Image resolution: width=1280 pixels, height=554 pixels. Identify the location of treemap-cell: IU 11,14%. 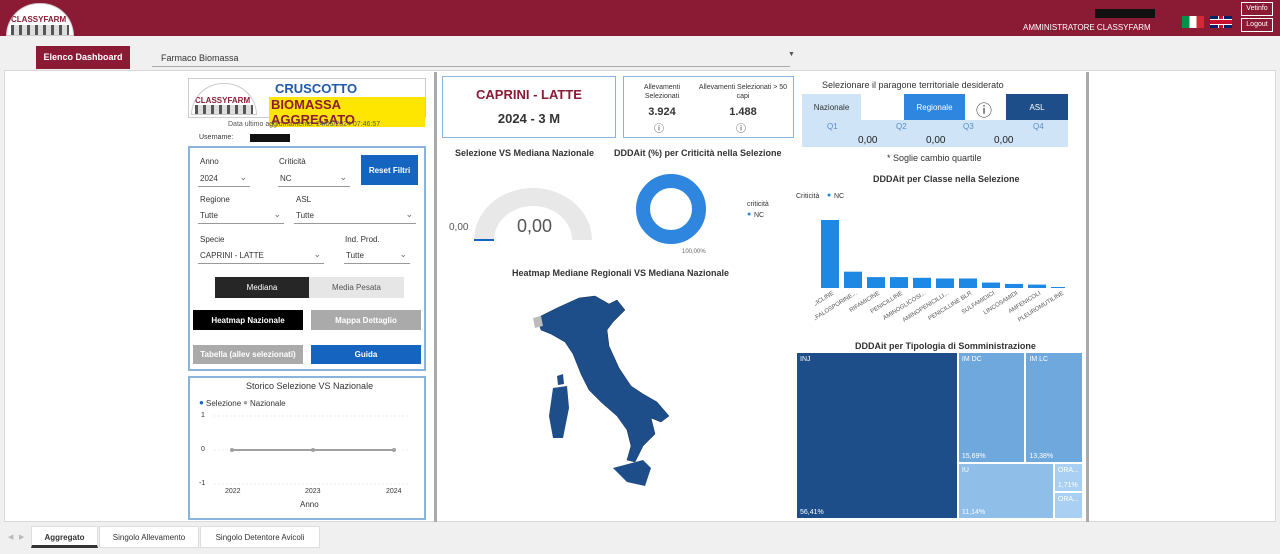
(1005, 491).